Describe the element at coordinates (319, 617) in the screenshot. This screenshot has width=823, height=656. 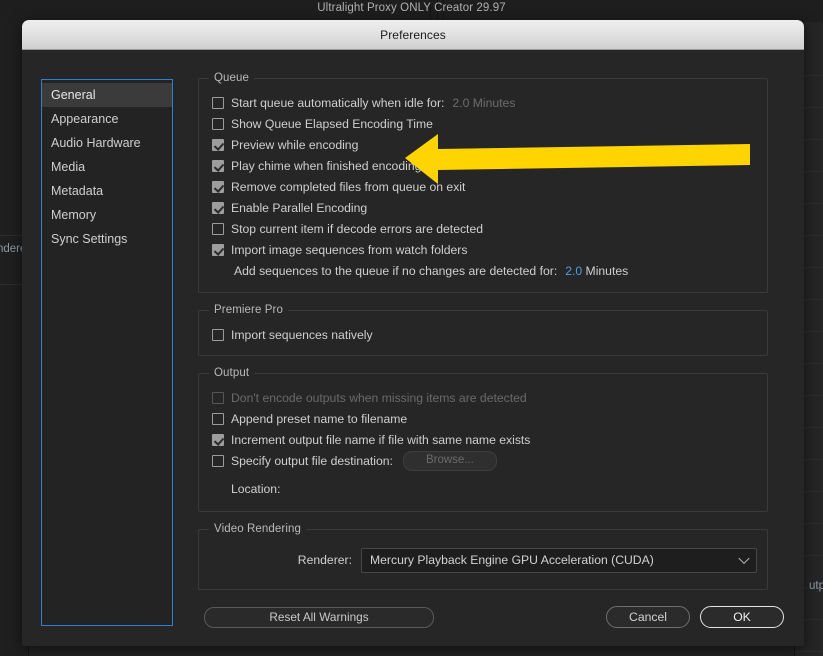
I see `reset-all-warnings-button: Reset All Warnings` at that location.